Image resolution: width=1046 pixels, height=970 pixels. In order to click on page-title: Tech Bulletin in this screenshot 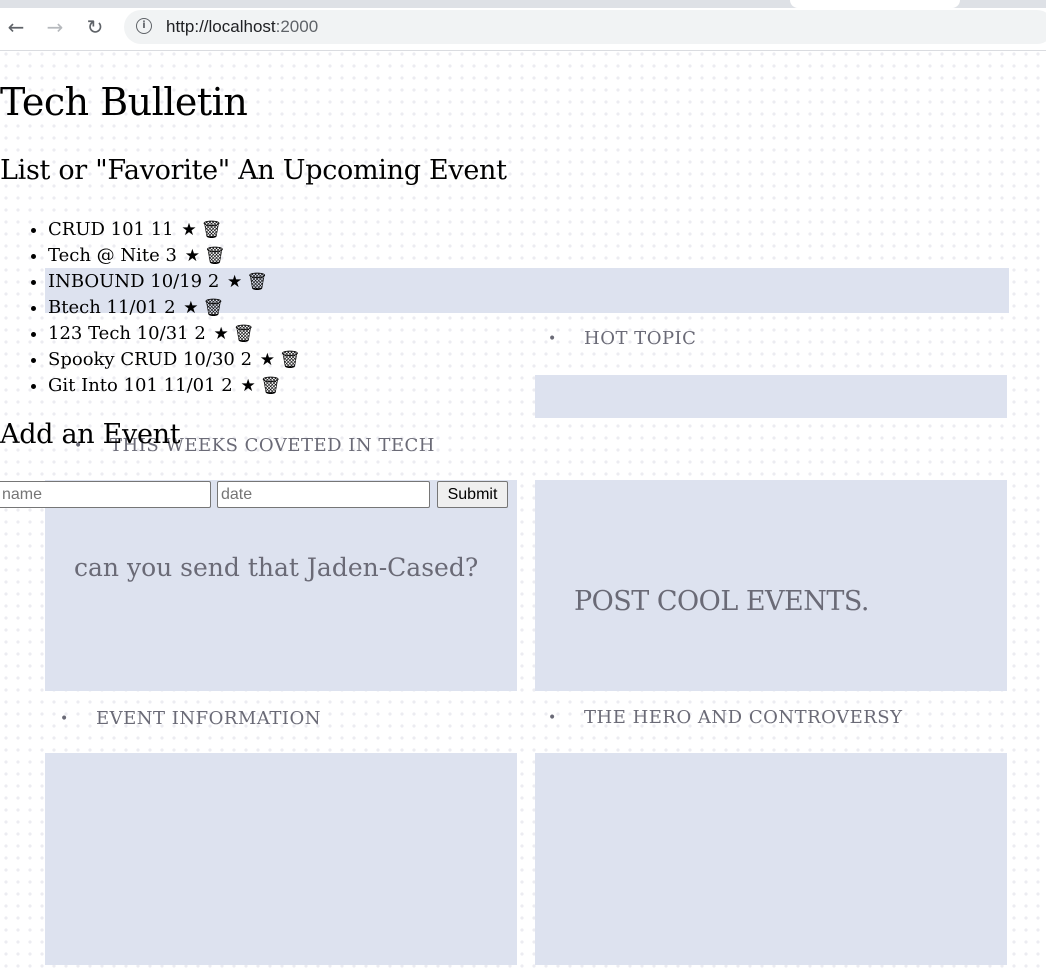, I will do `click(124, 102)`.